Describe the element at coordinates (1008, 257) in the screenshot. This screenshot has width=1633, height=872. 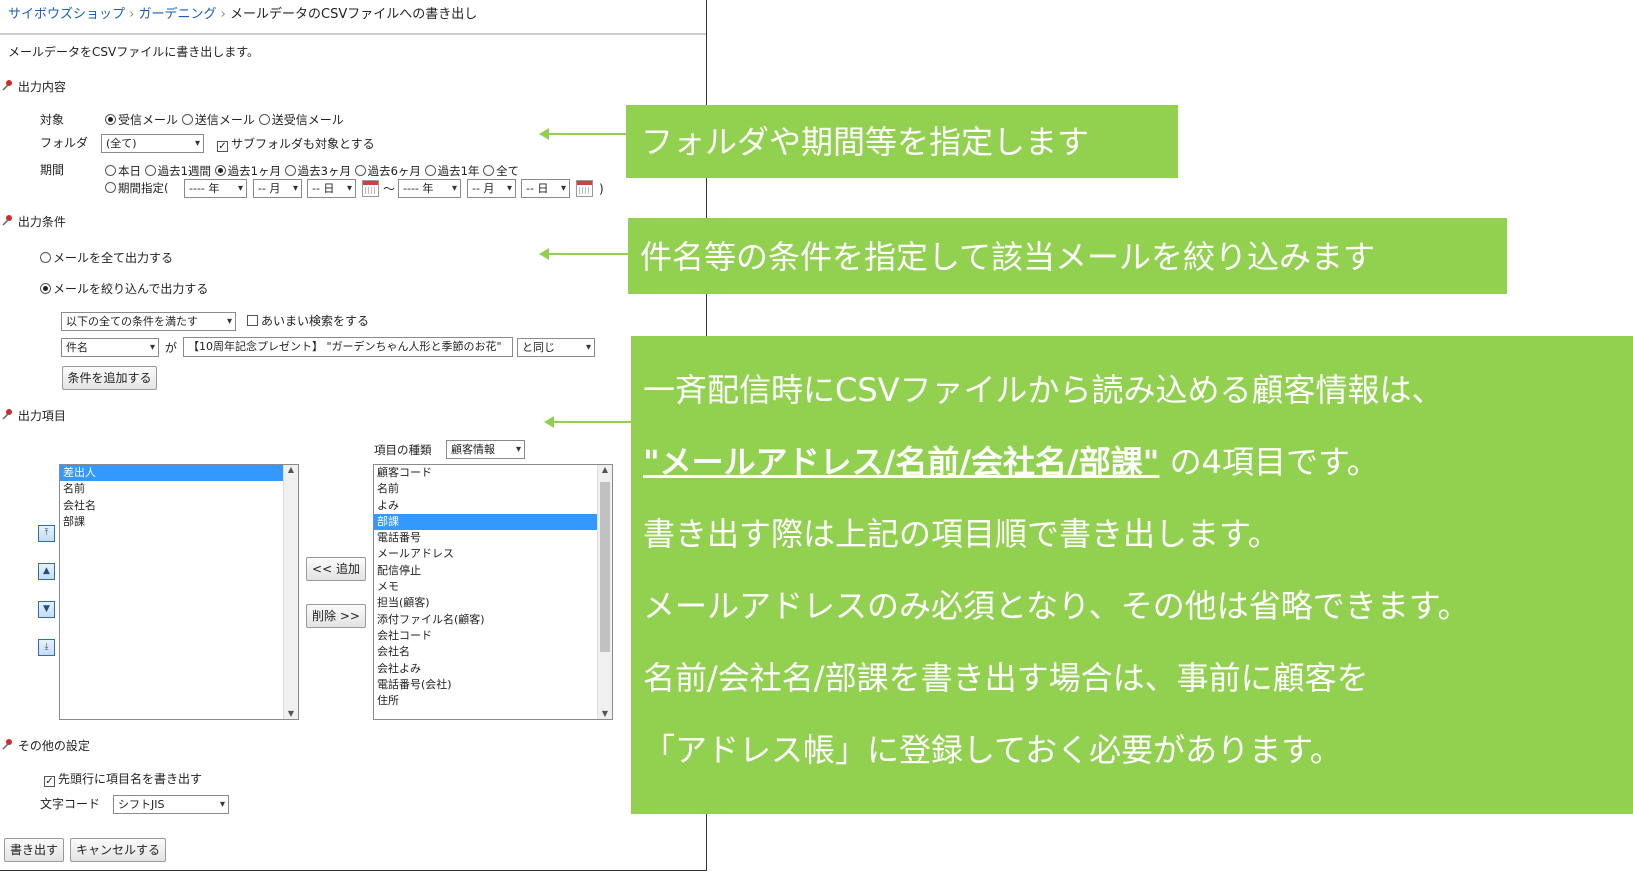
I see `callout-condition-text: 件名等の条件を指定して該当メールを絞り込みます` at that location.